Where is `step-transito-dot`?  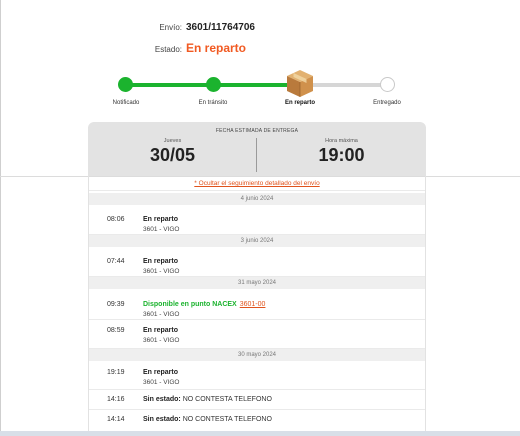 step-transito-dot is located at coordinates (213, 84).